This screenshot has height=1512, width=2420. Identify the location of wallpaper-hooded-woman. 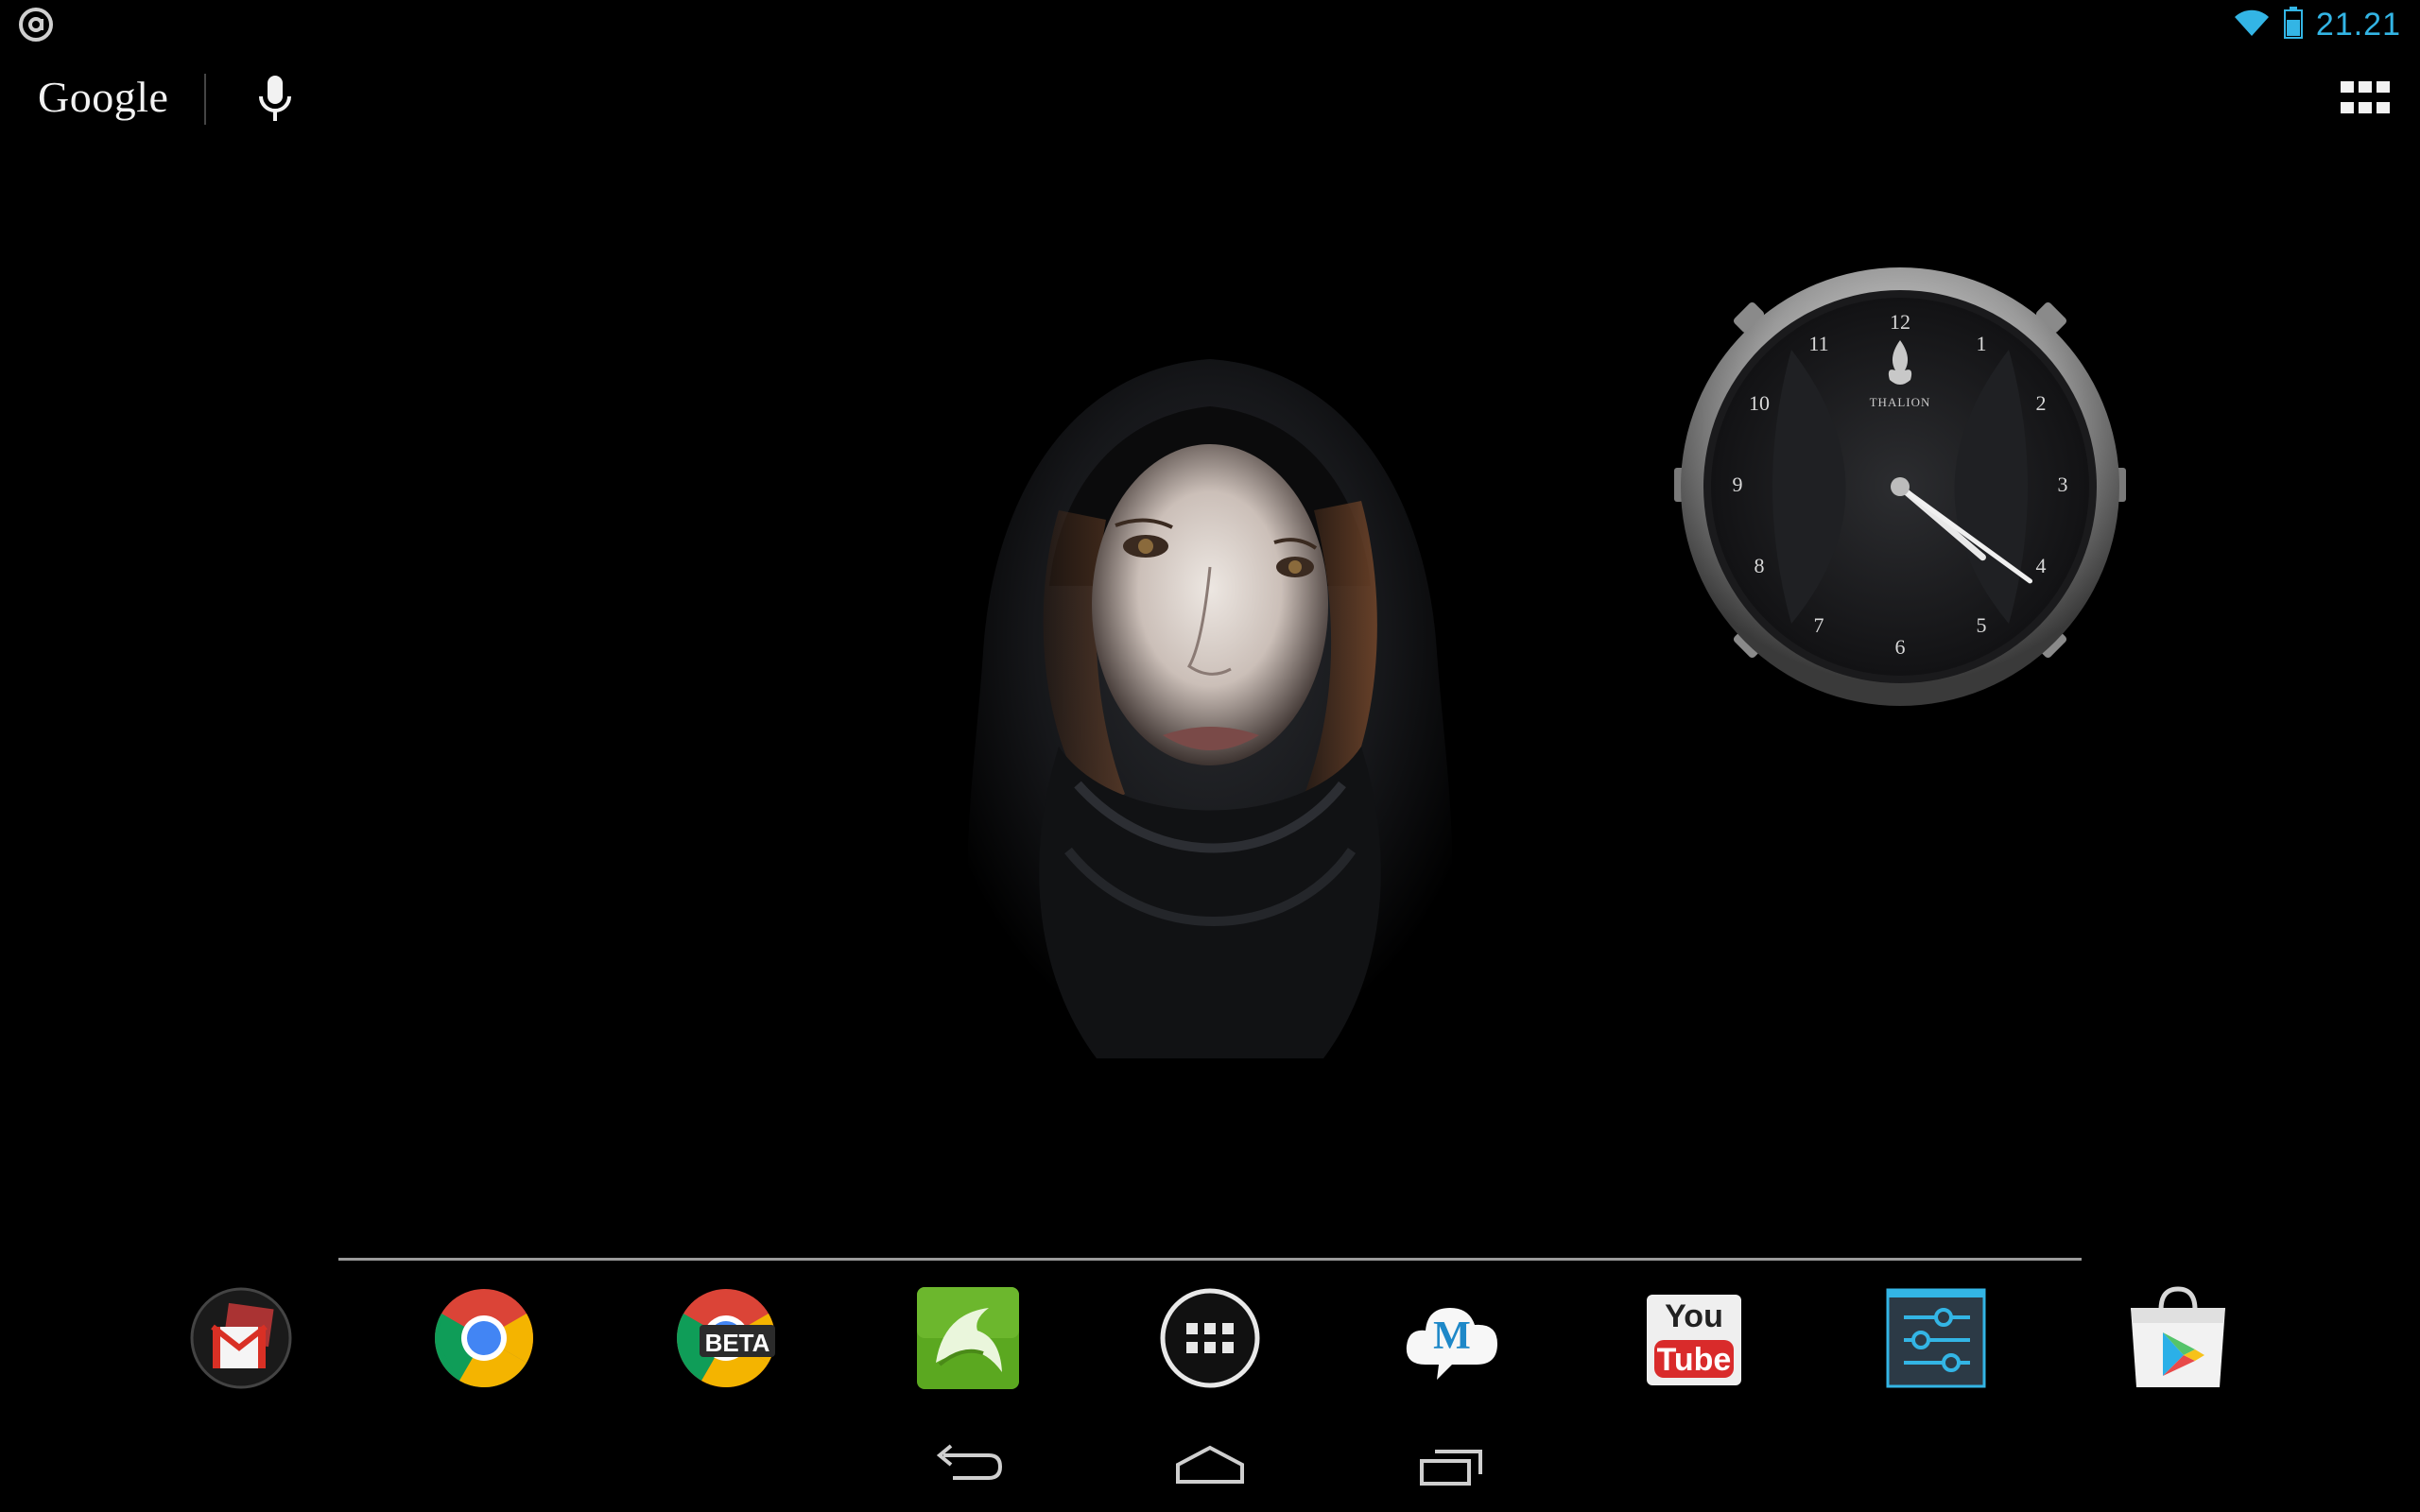
(1210, 708).